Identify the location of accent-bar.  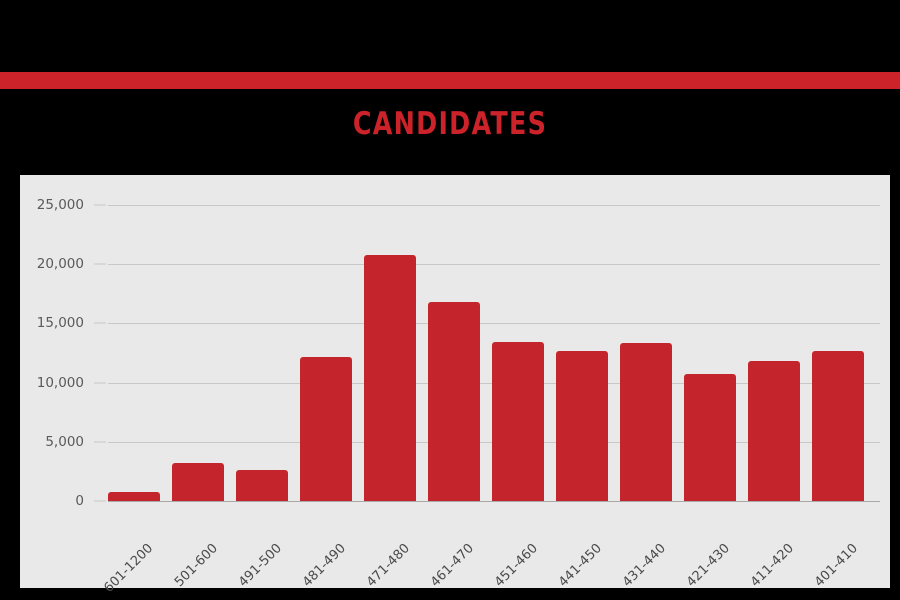
(450, 80).